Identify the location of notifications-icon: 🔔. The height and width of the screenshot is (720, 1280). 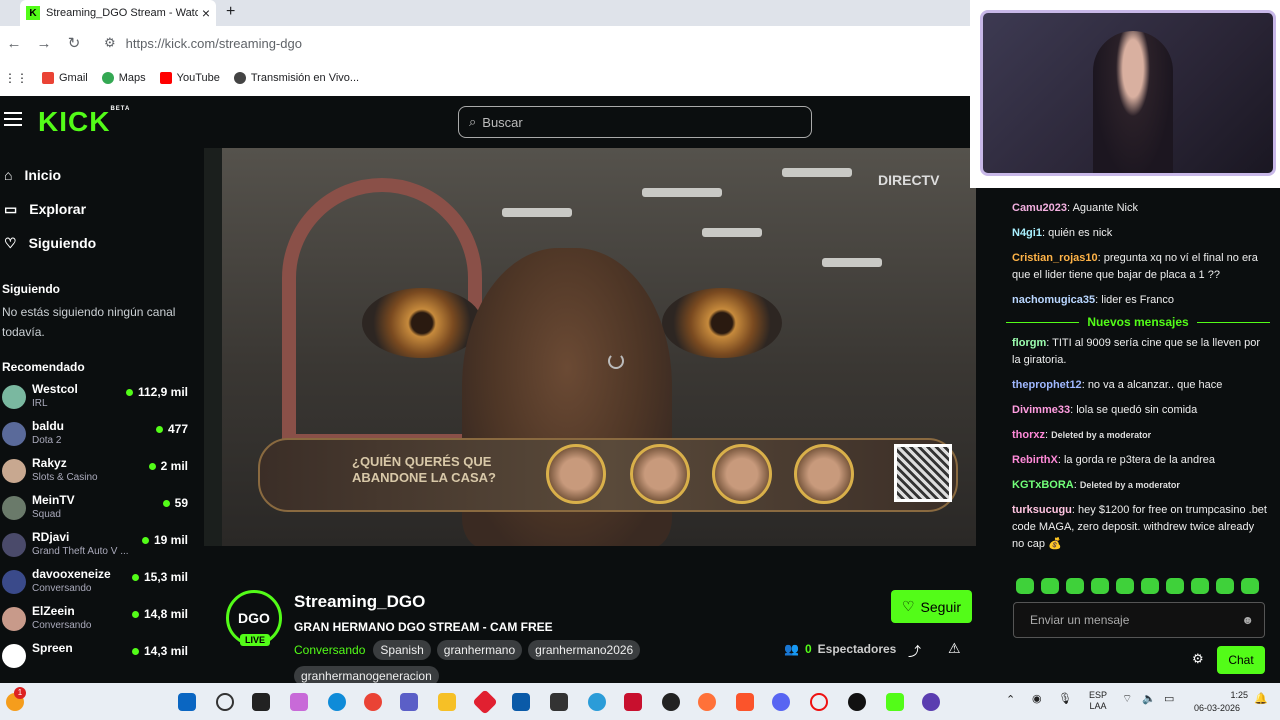
(1261, 698).